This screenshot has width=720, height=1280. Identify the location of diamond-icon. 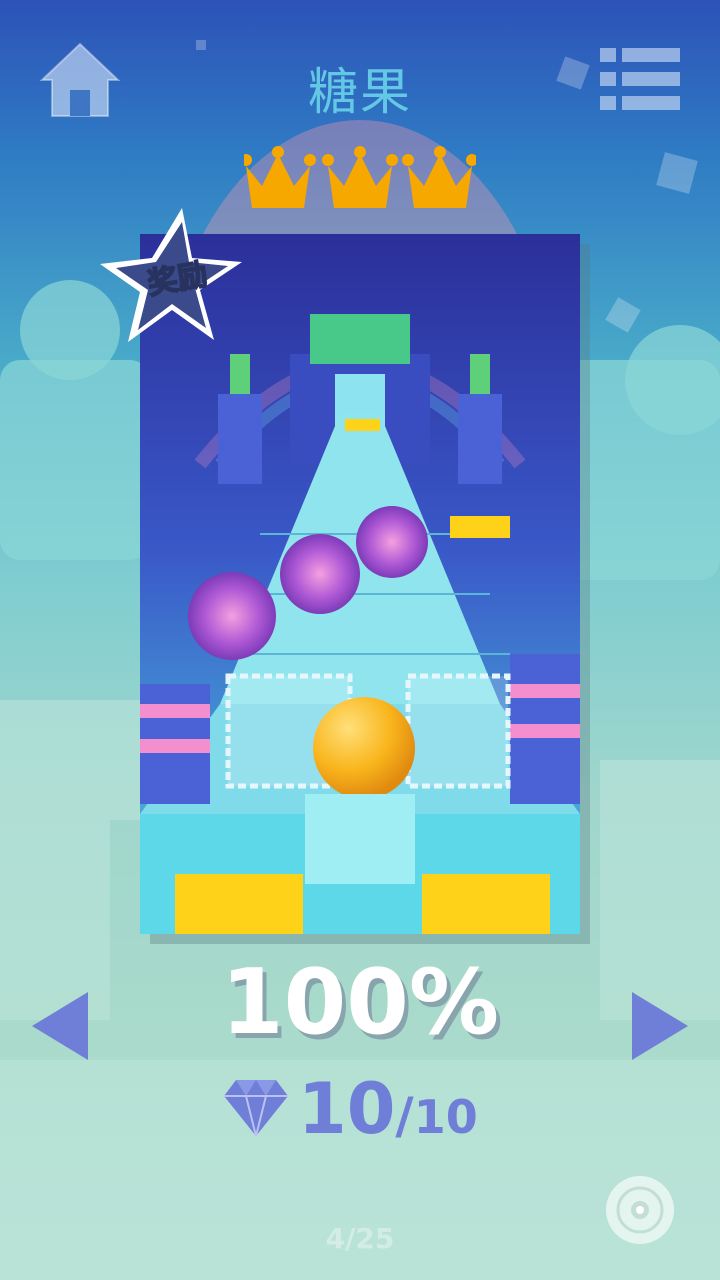
(256, 1108).